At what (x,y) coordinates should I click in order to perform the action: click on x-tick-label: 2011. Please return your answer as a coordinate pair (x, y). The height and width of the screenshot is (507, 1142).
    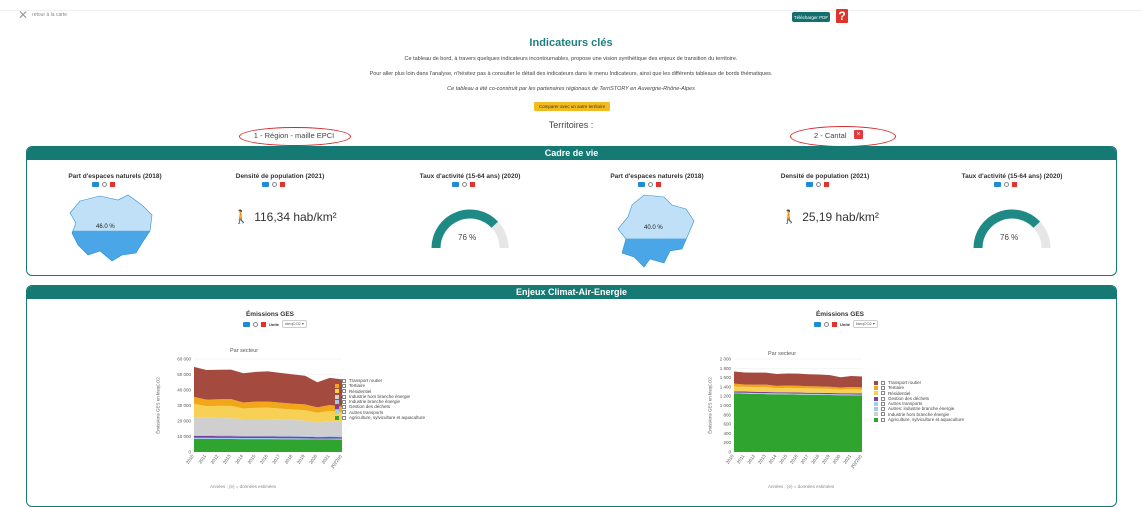
    Looking at the image, I should click on (741, 458).